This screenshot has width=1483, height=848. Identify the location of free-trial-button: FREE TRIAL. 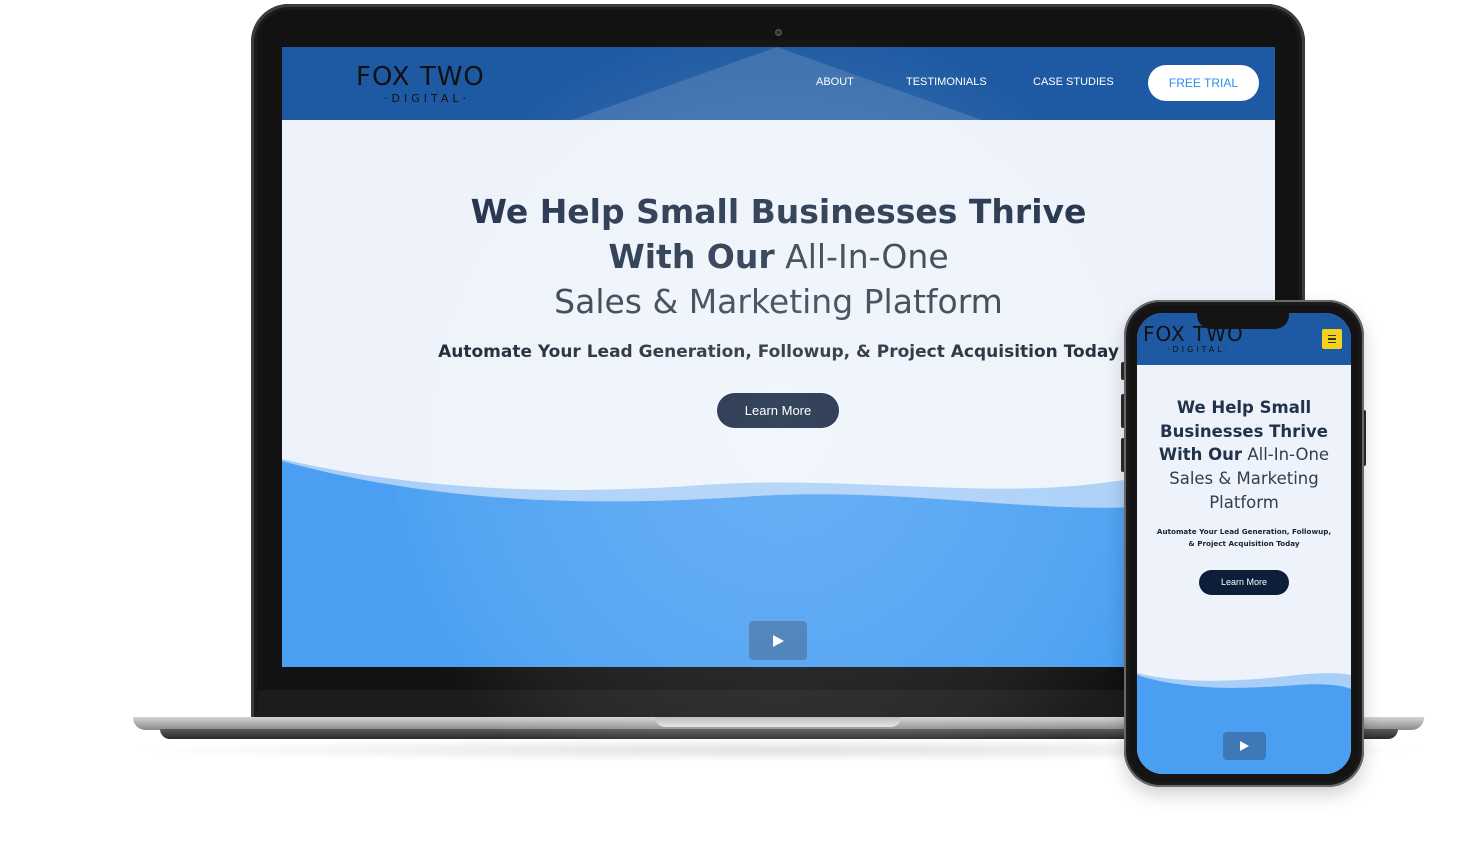
(1203, 83).